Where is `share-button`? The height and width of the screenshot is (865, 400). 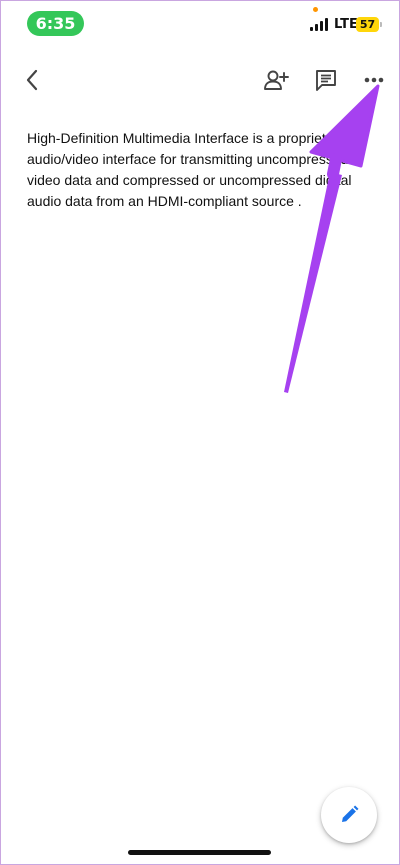
share-button is located at coordinates (276, 80).